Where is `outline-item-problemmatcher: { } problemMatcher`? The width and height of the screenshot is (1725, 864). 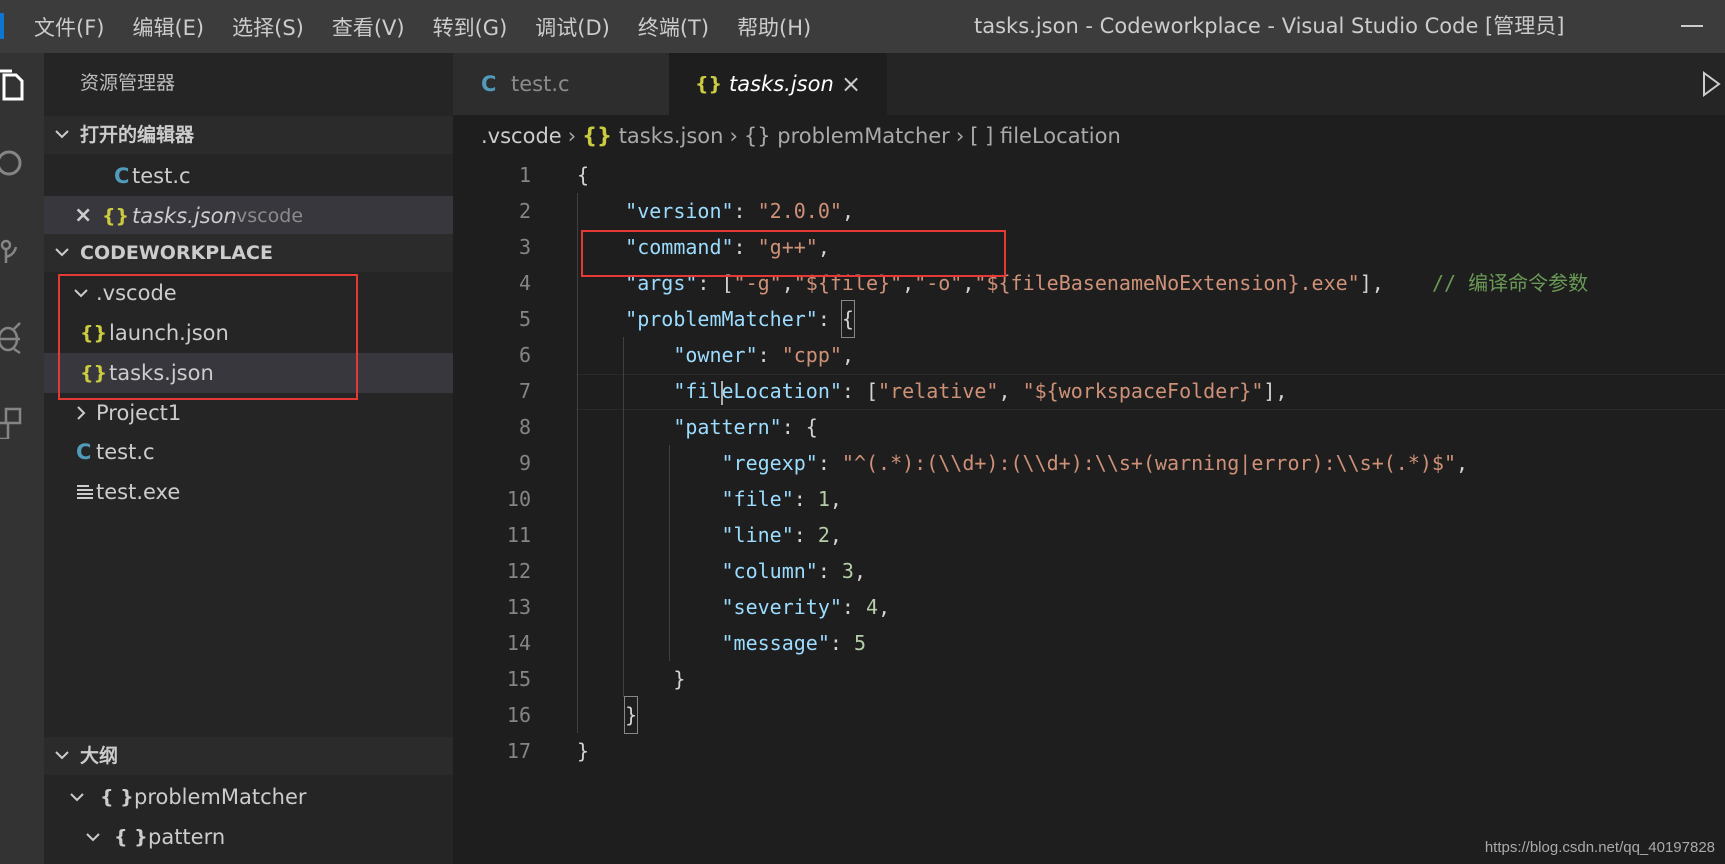 outline-item-problemmatcher: { } problemMatcher is located at coordinates (248, 797).